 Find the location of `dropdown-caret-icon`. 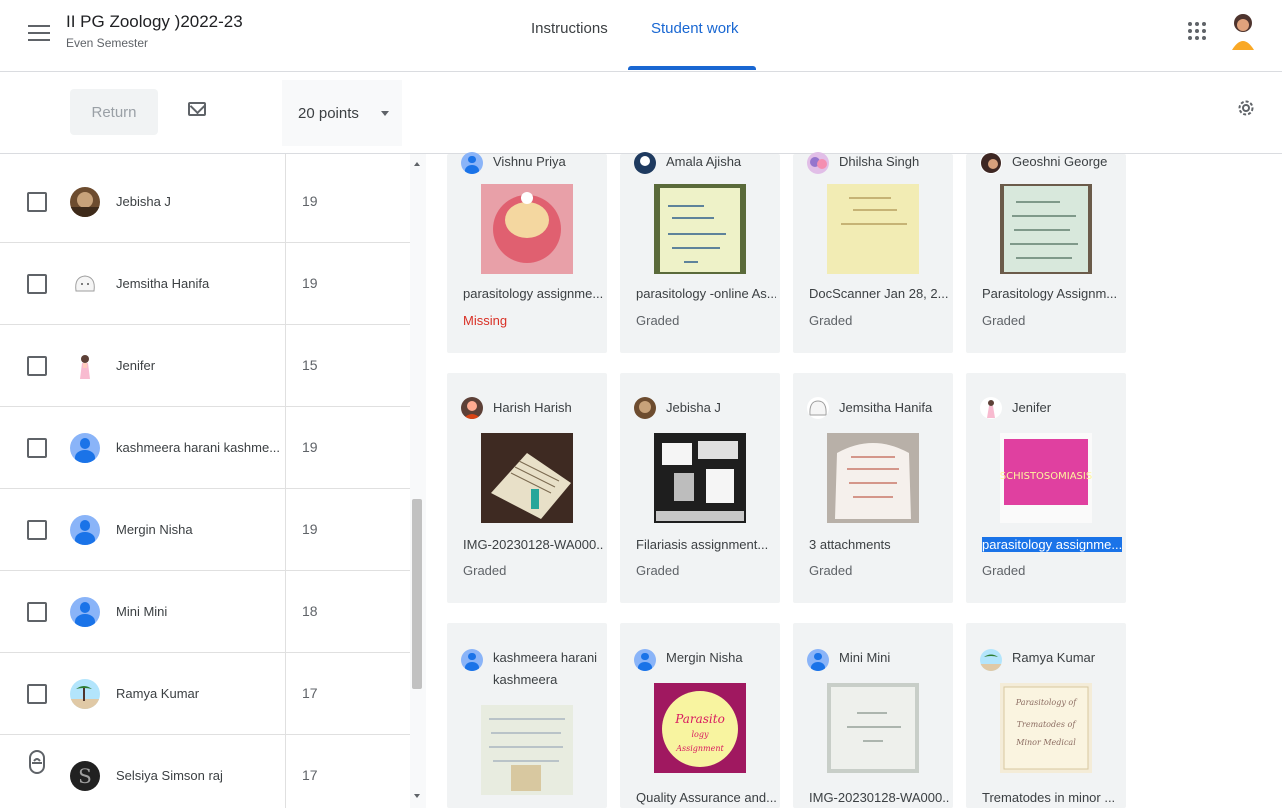

dropdown-caret-icon is located at coordinates (384, 113).